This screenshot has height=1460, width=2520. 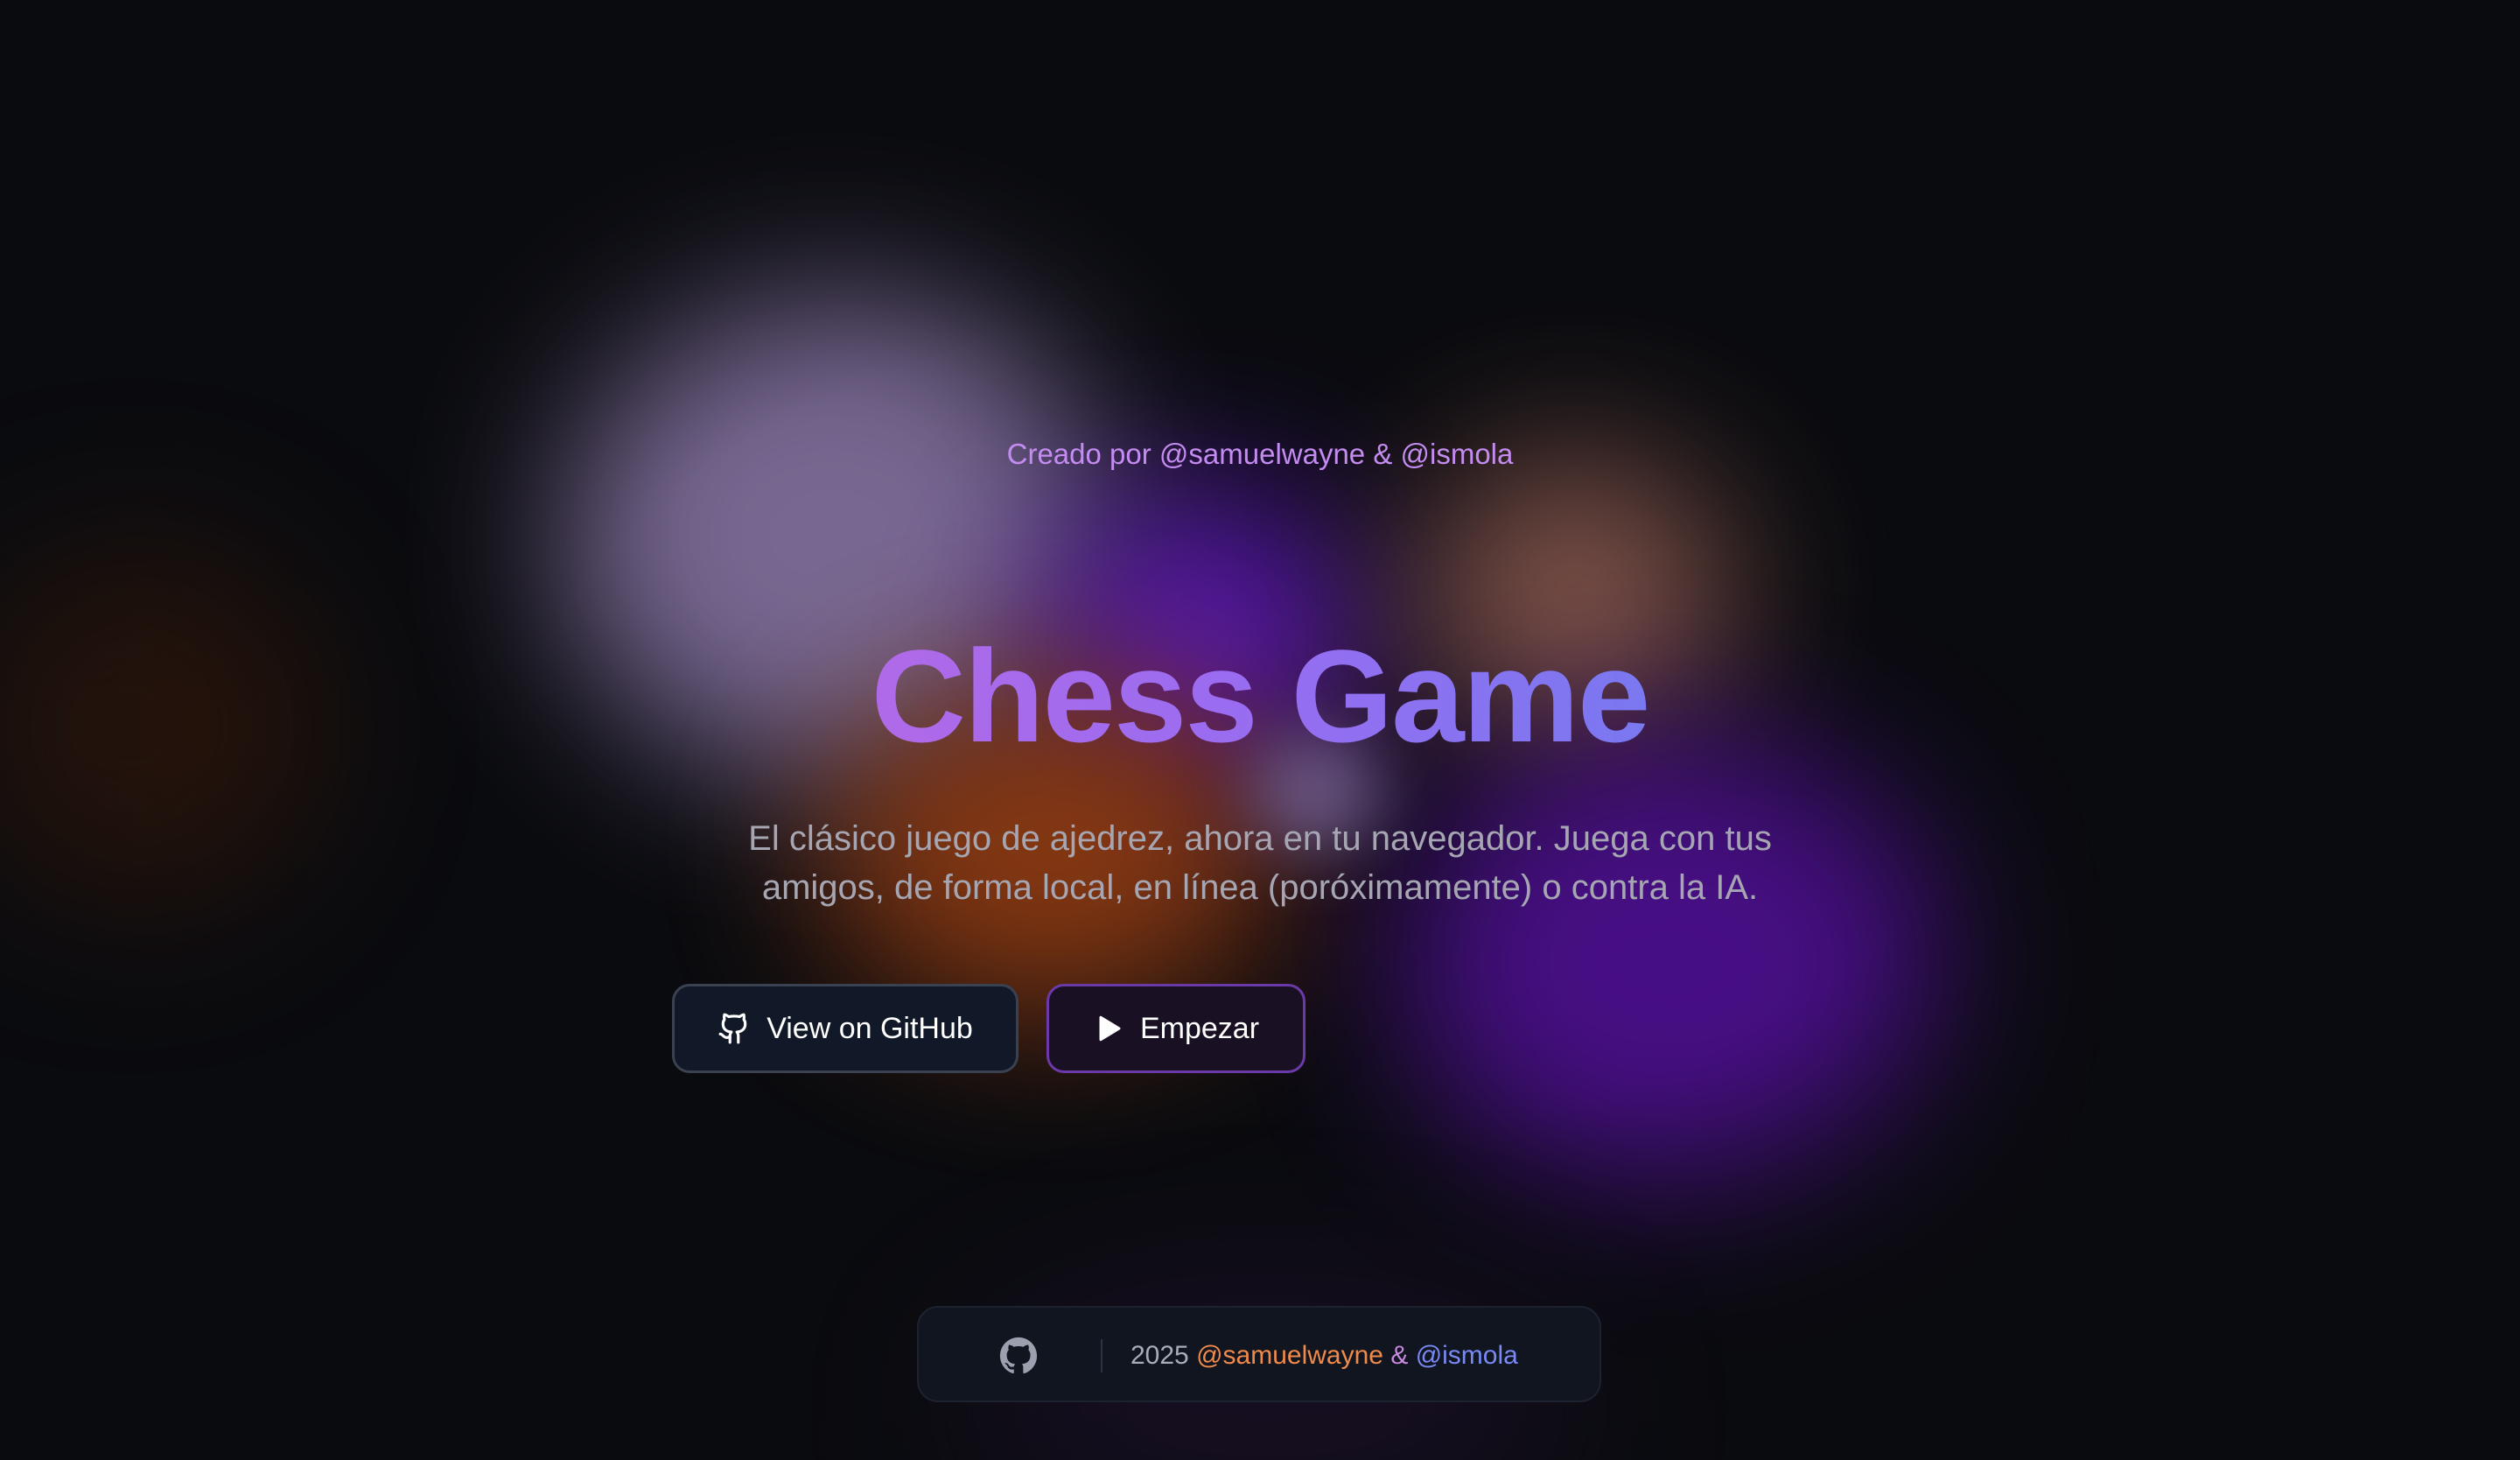 What do you see at coordinates (1399, 1356) in the screenshot?
I see `footer-ampersand: &` at bounding box center [1399, 1356].